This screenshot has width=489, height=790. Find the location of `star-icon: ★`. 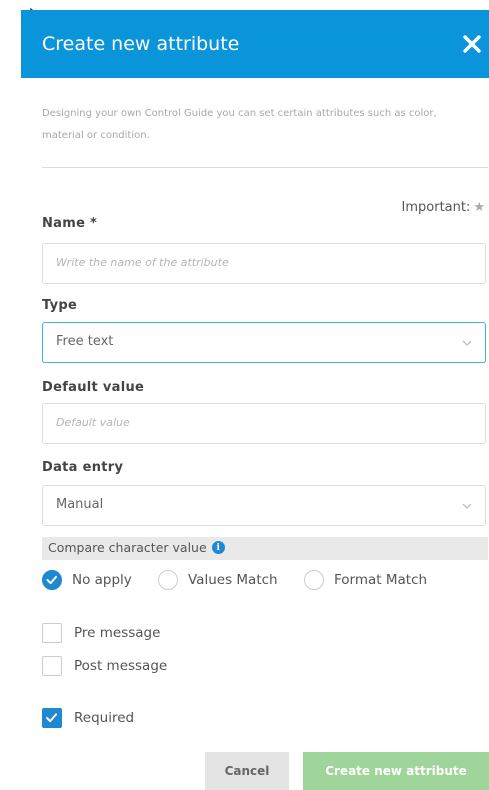

star-icon: ★ is located at coordinates (479, 207).